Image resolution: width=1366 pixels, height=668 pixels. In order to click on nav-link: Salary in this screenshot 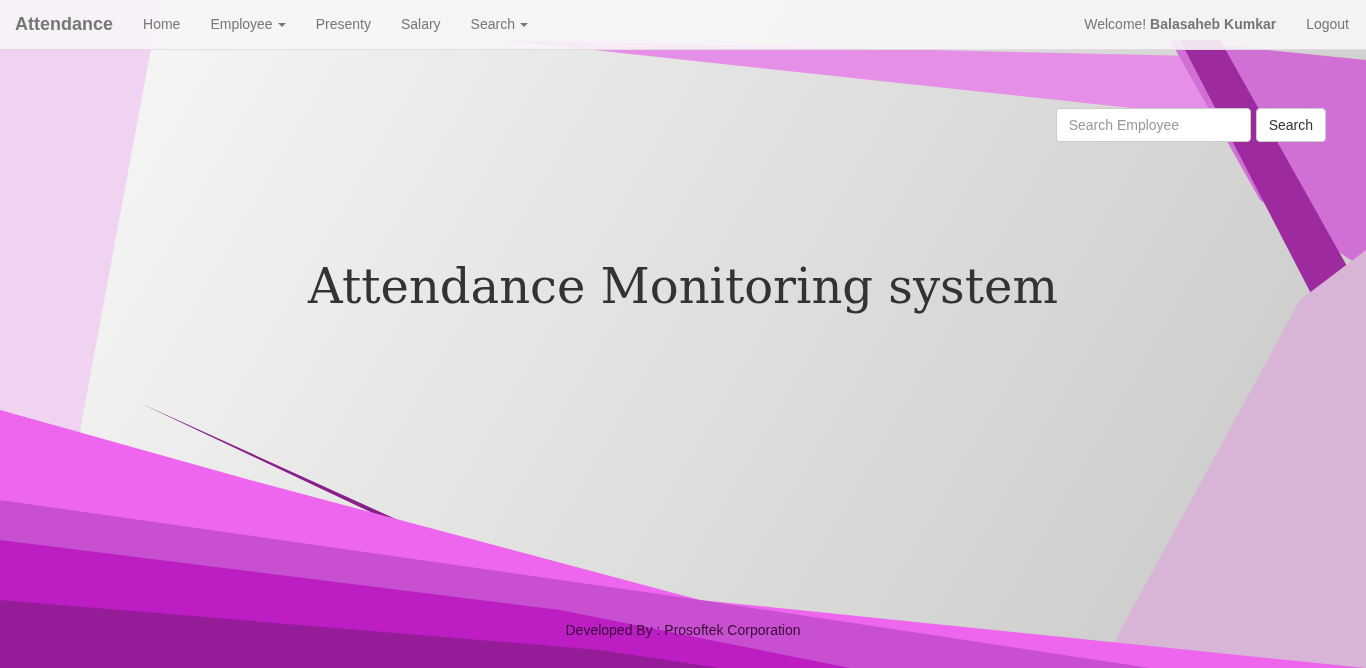, I will do `click(420, 25)`.